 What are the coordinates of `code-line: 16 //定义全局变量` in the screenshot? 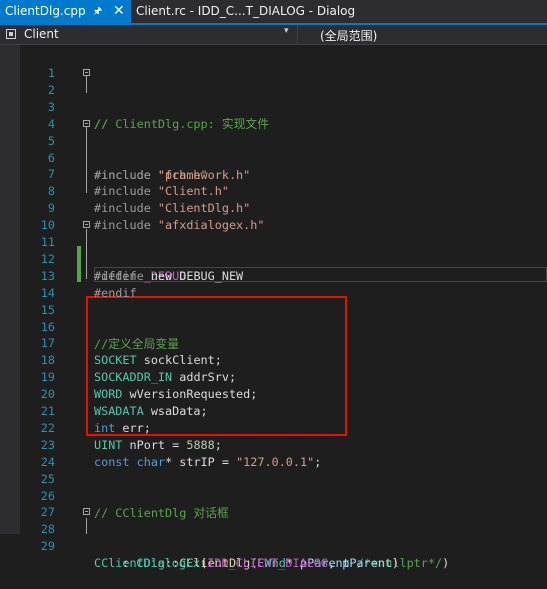 It's located at (273, 326).